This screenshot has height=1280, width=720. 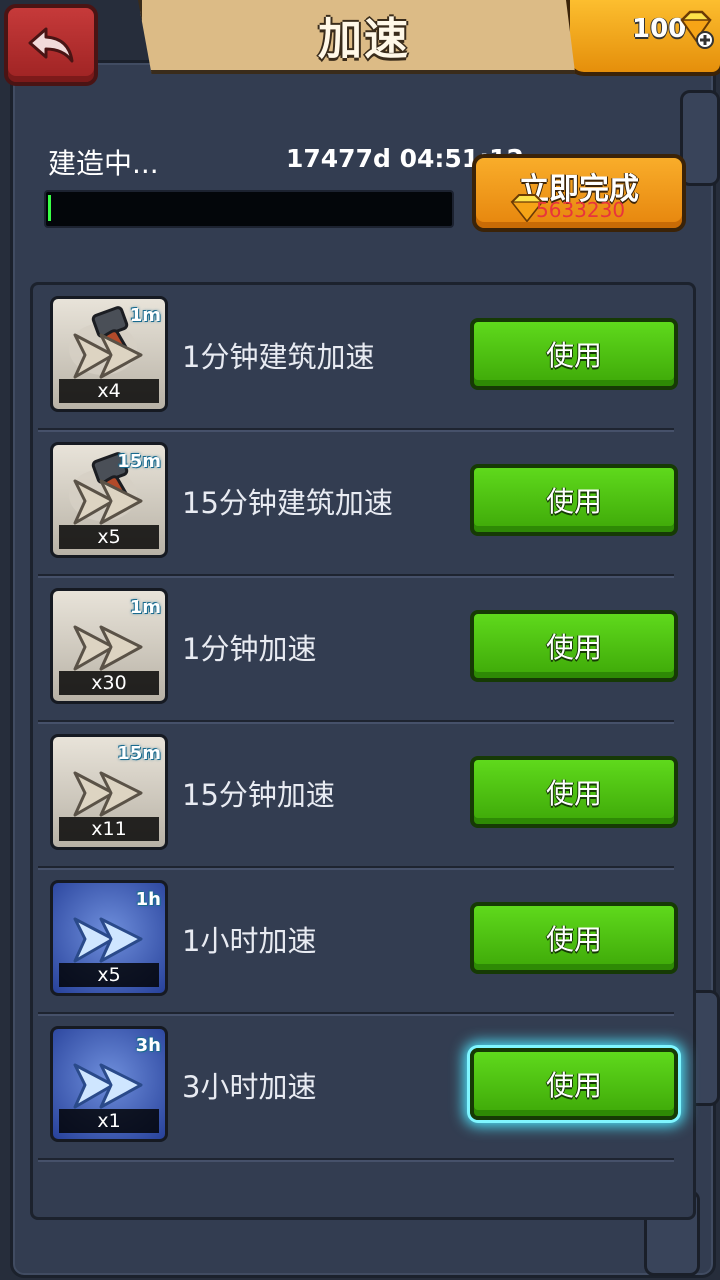 What do you see at coordinates (148, 1045) in the screenshot?
I see `item-duration-badge: 3h` at bounding box center [148, 1045].